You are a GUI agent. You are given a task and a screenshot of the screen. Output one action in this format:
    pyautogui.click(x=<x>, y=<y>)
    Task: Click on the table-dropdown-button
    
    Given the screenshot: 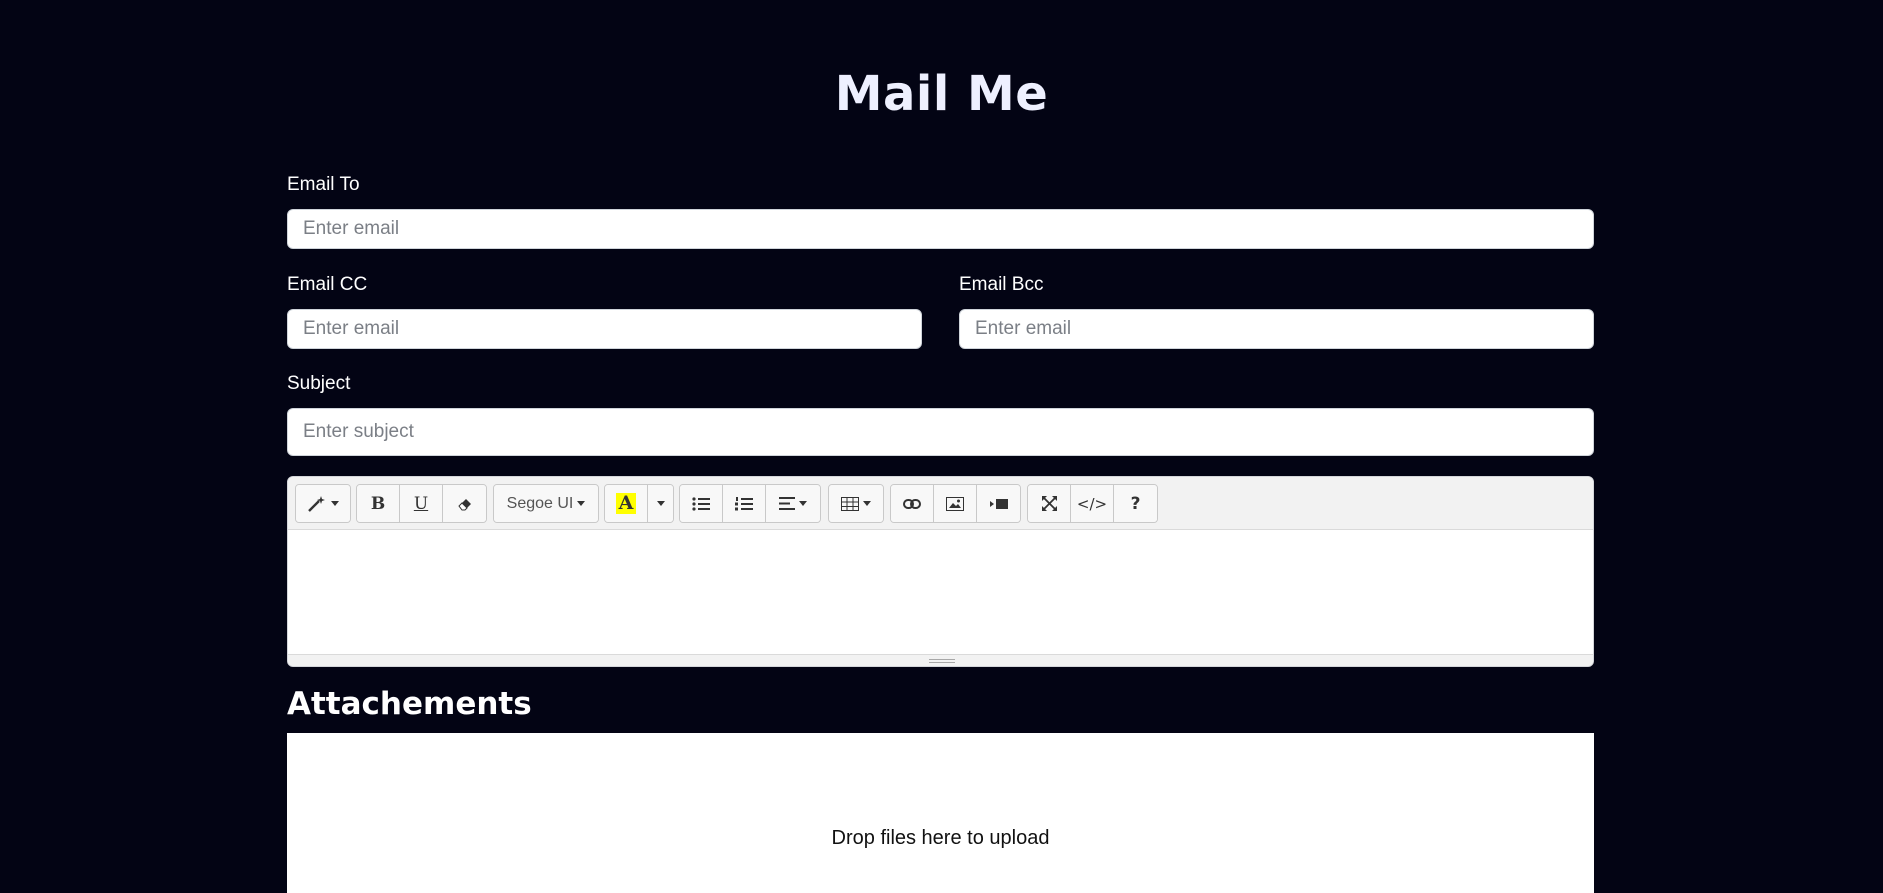 What is the action you would take?
    pyautogui.click(x=856, y=503)
    